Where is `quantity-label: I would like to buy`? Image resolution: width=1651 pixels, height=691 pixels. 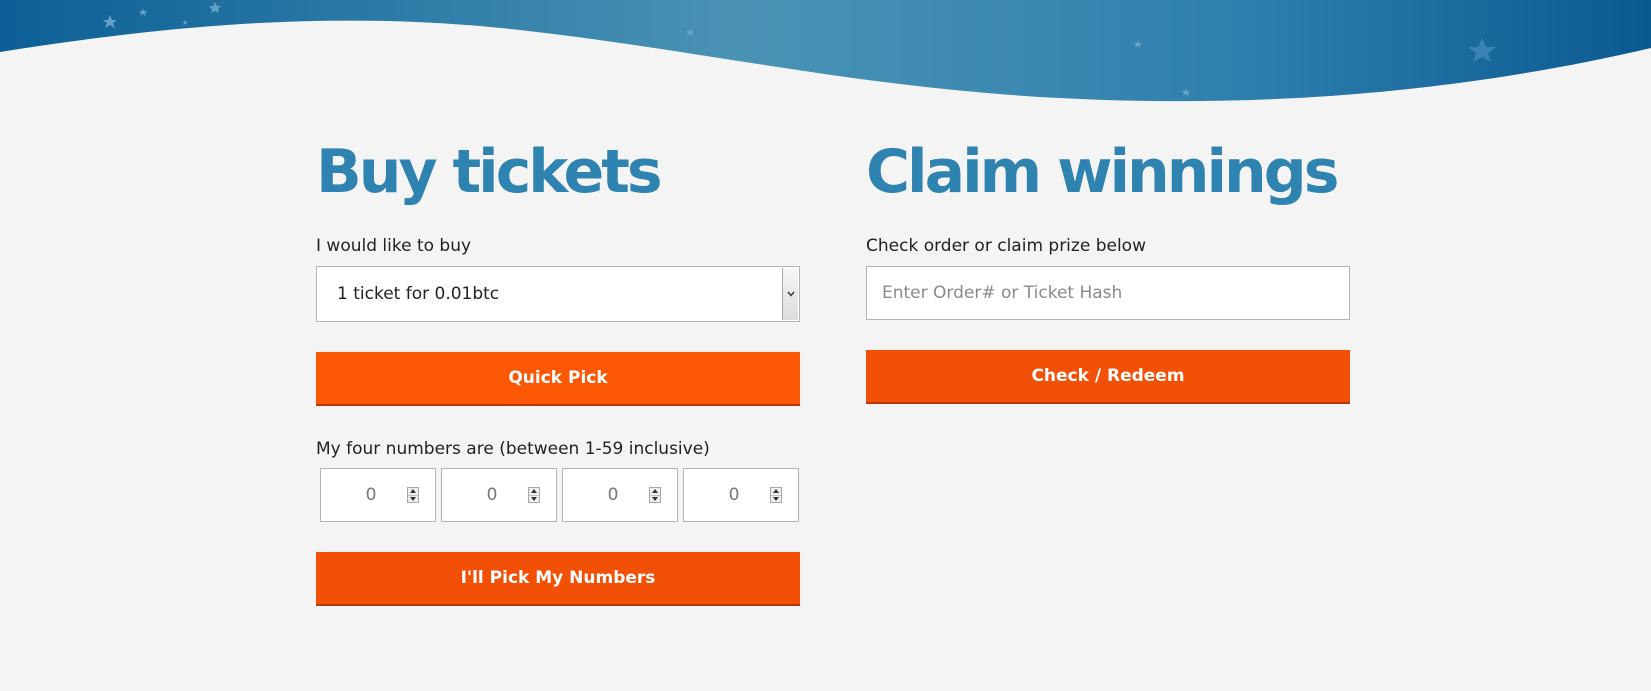
quantity-label: I would like to buy is located at coordinates (394, 246).